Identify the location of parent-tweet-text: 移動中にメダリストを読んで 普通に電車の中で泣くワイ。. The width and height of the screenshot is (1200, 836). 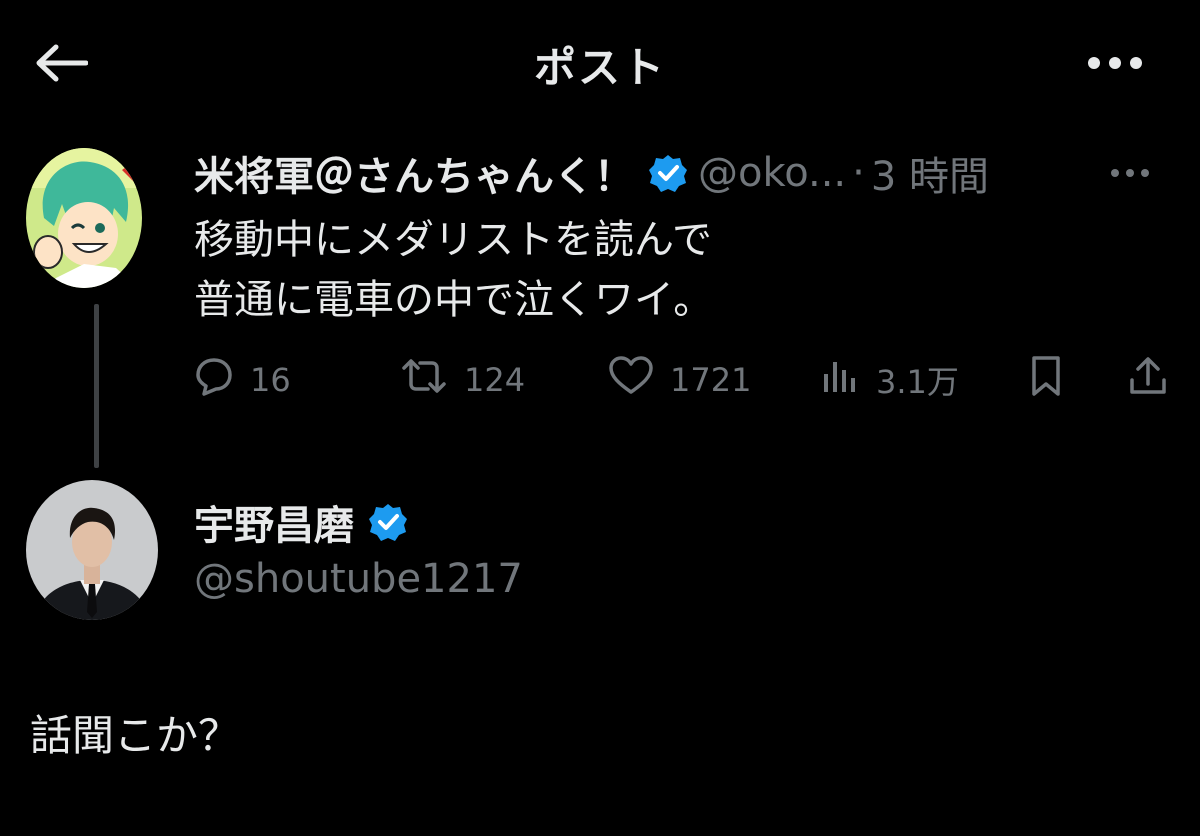
(674, 270).